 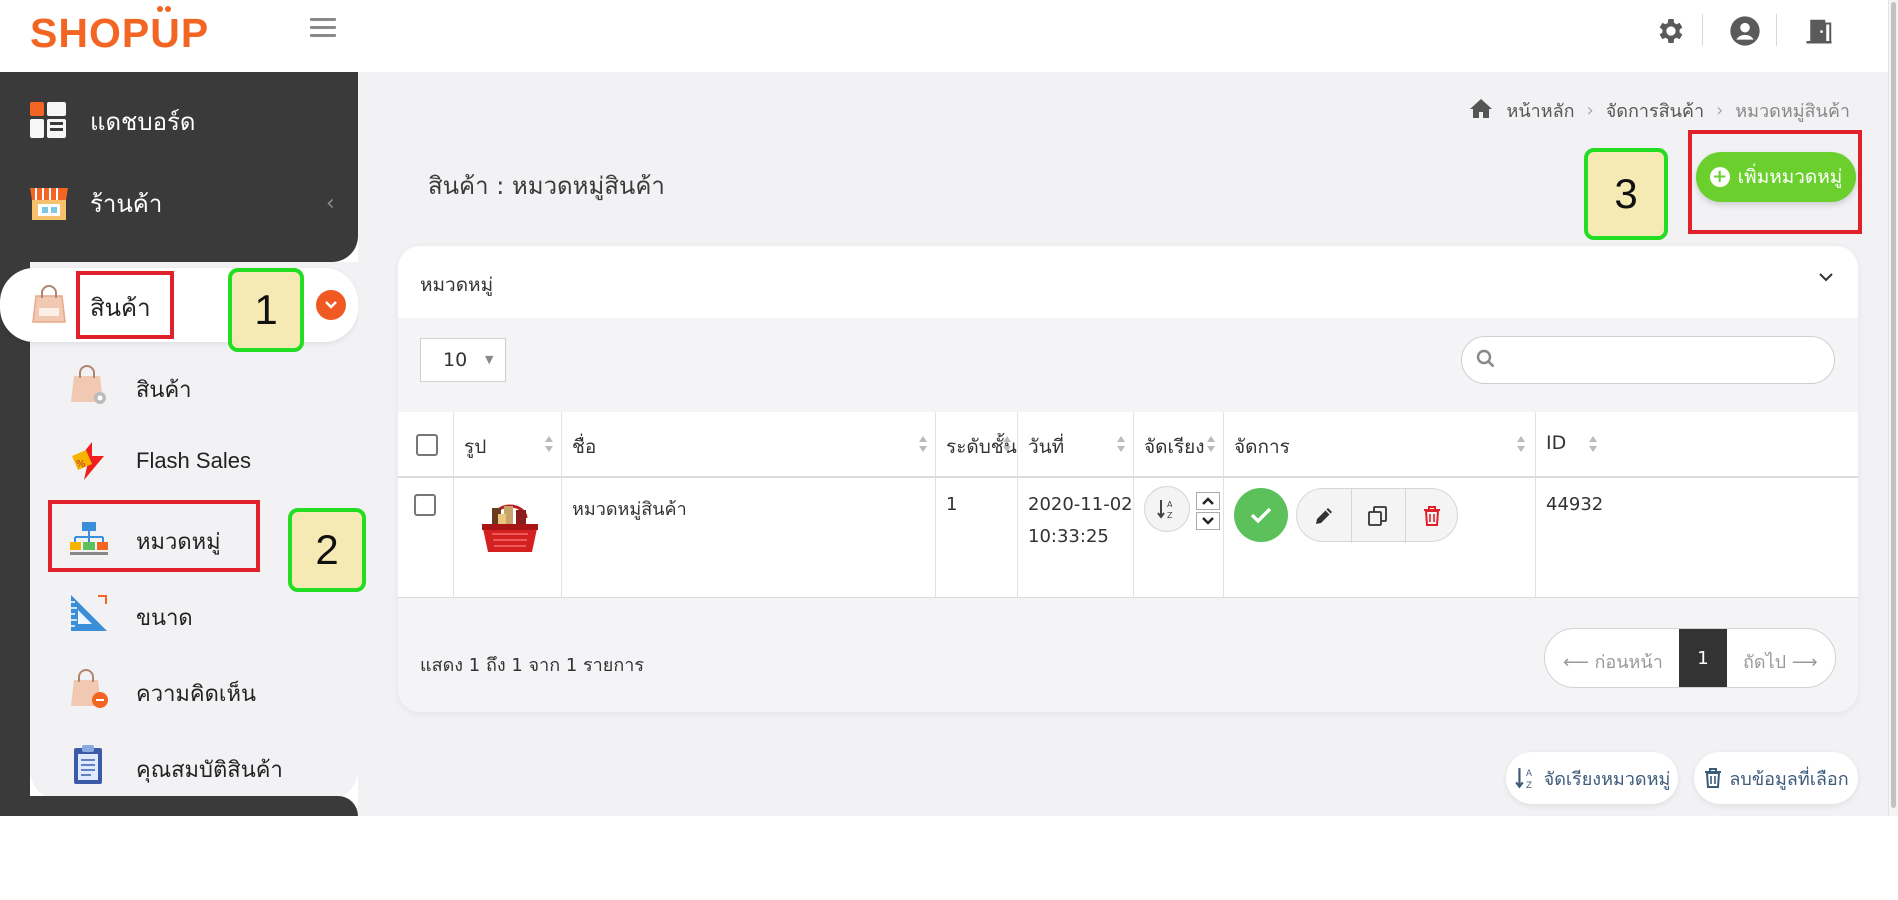 What do you see at coordinates (489, 359) in the screenshot?
I see `select-caret-icon: ▼` at bounding box center [489, 359].